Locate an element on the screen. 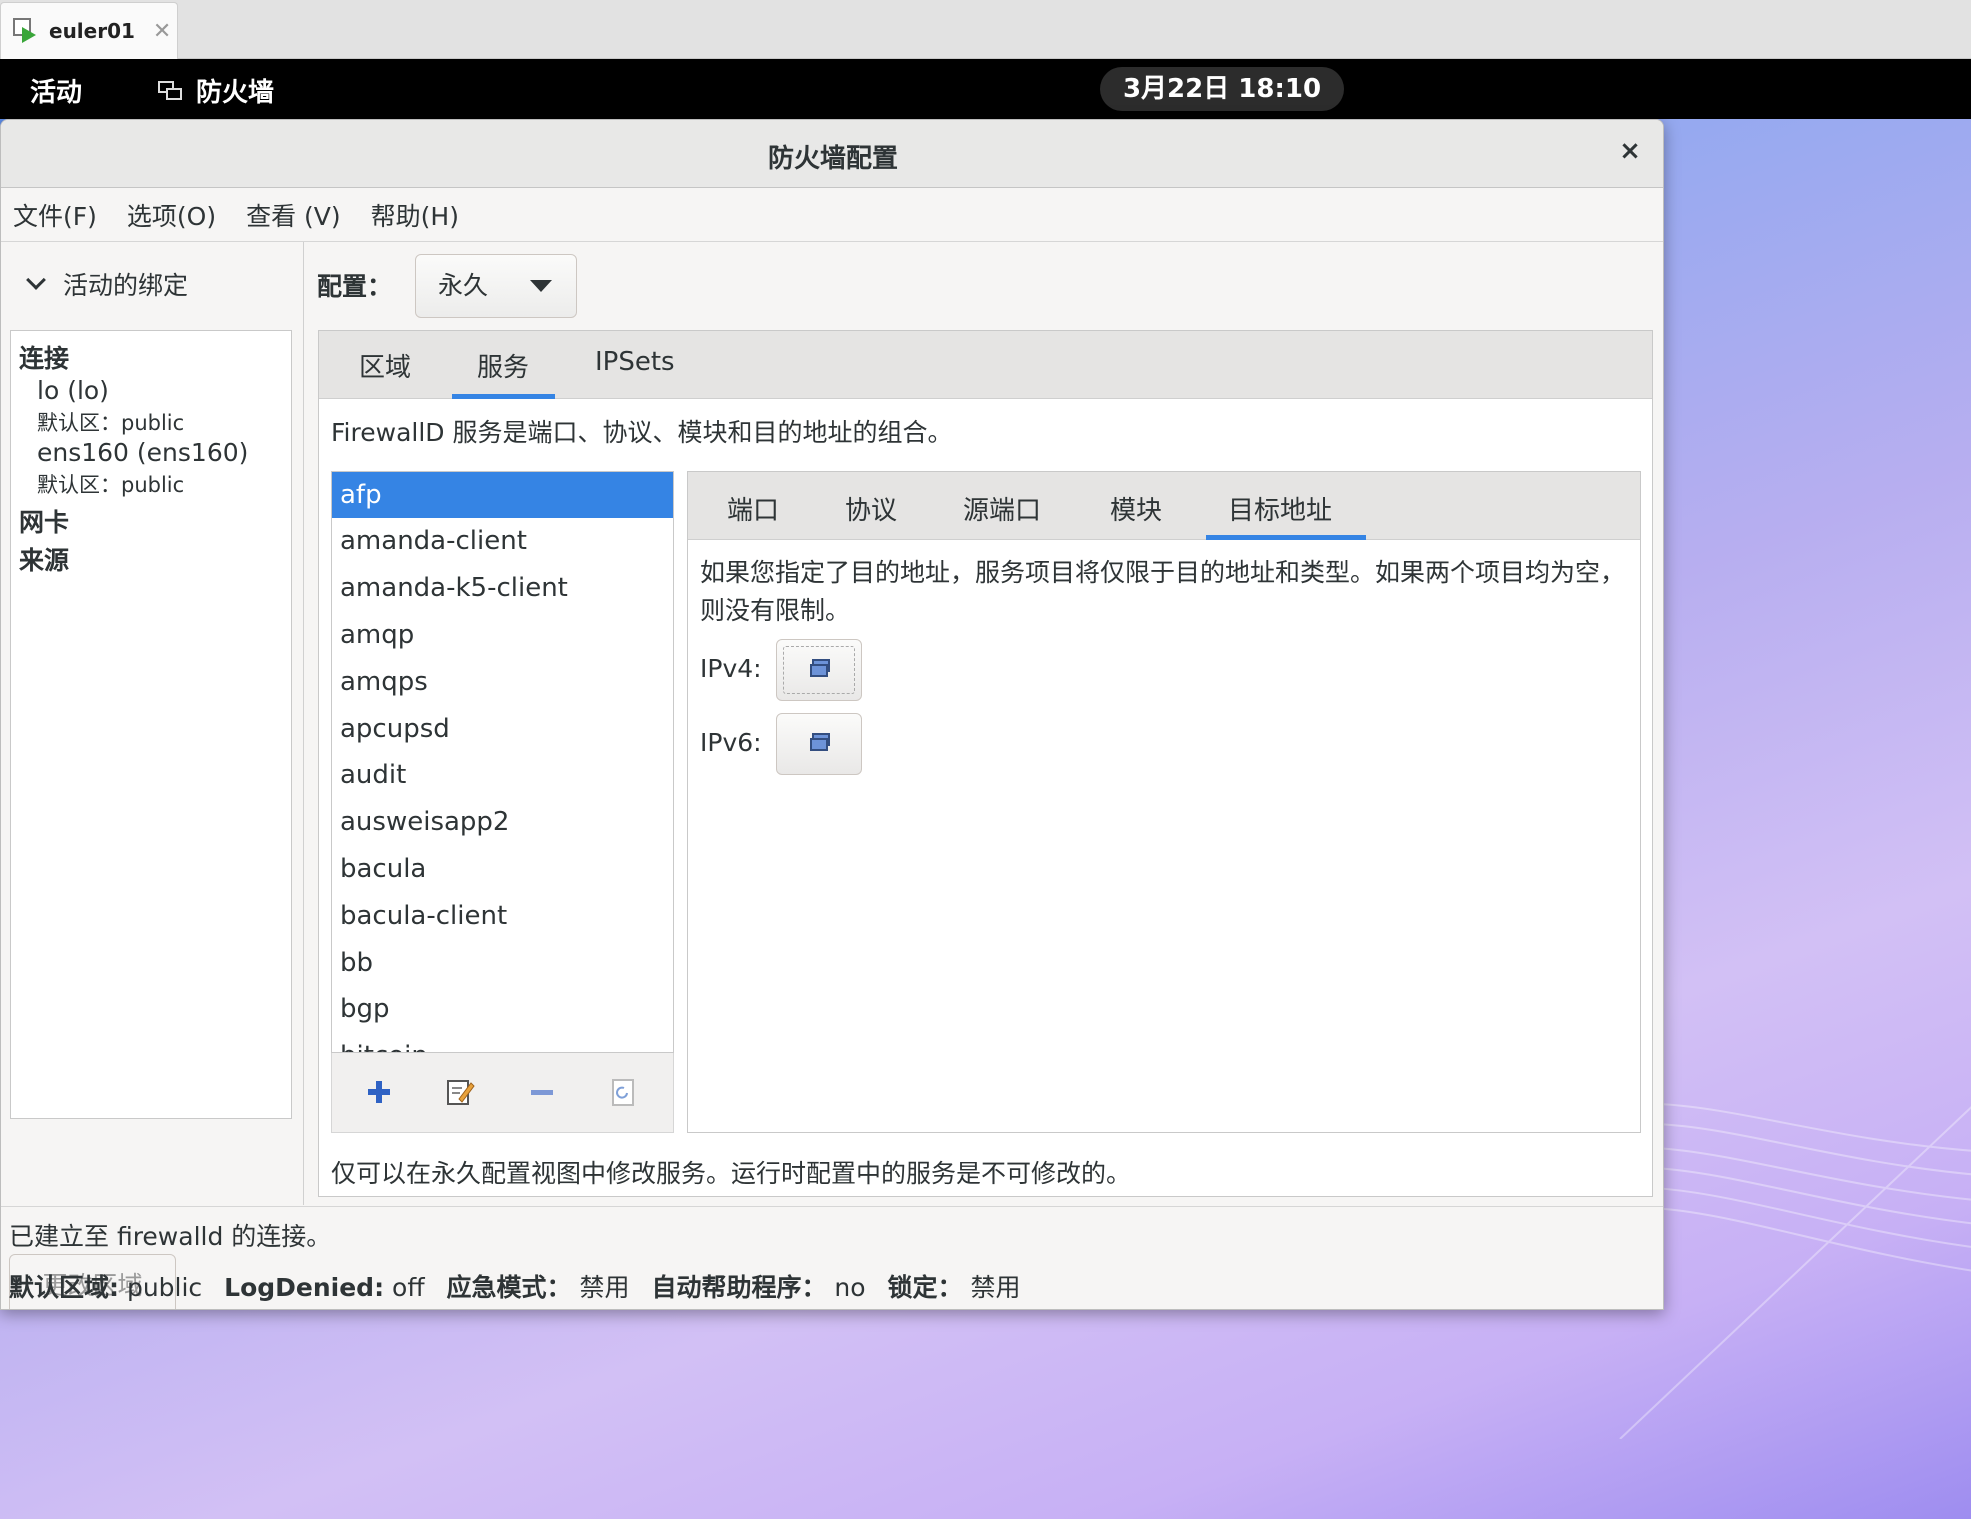 This screenshot has width=1971, height=1519. list-item: amanda-client is located at coordinates (502, 541).